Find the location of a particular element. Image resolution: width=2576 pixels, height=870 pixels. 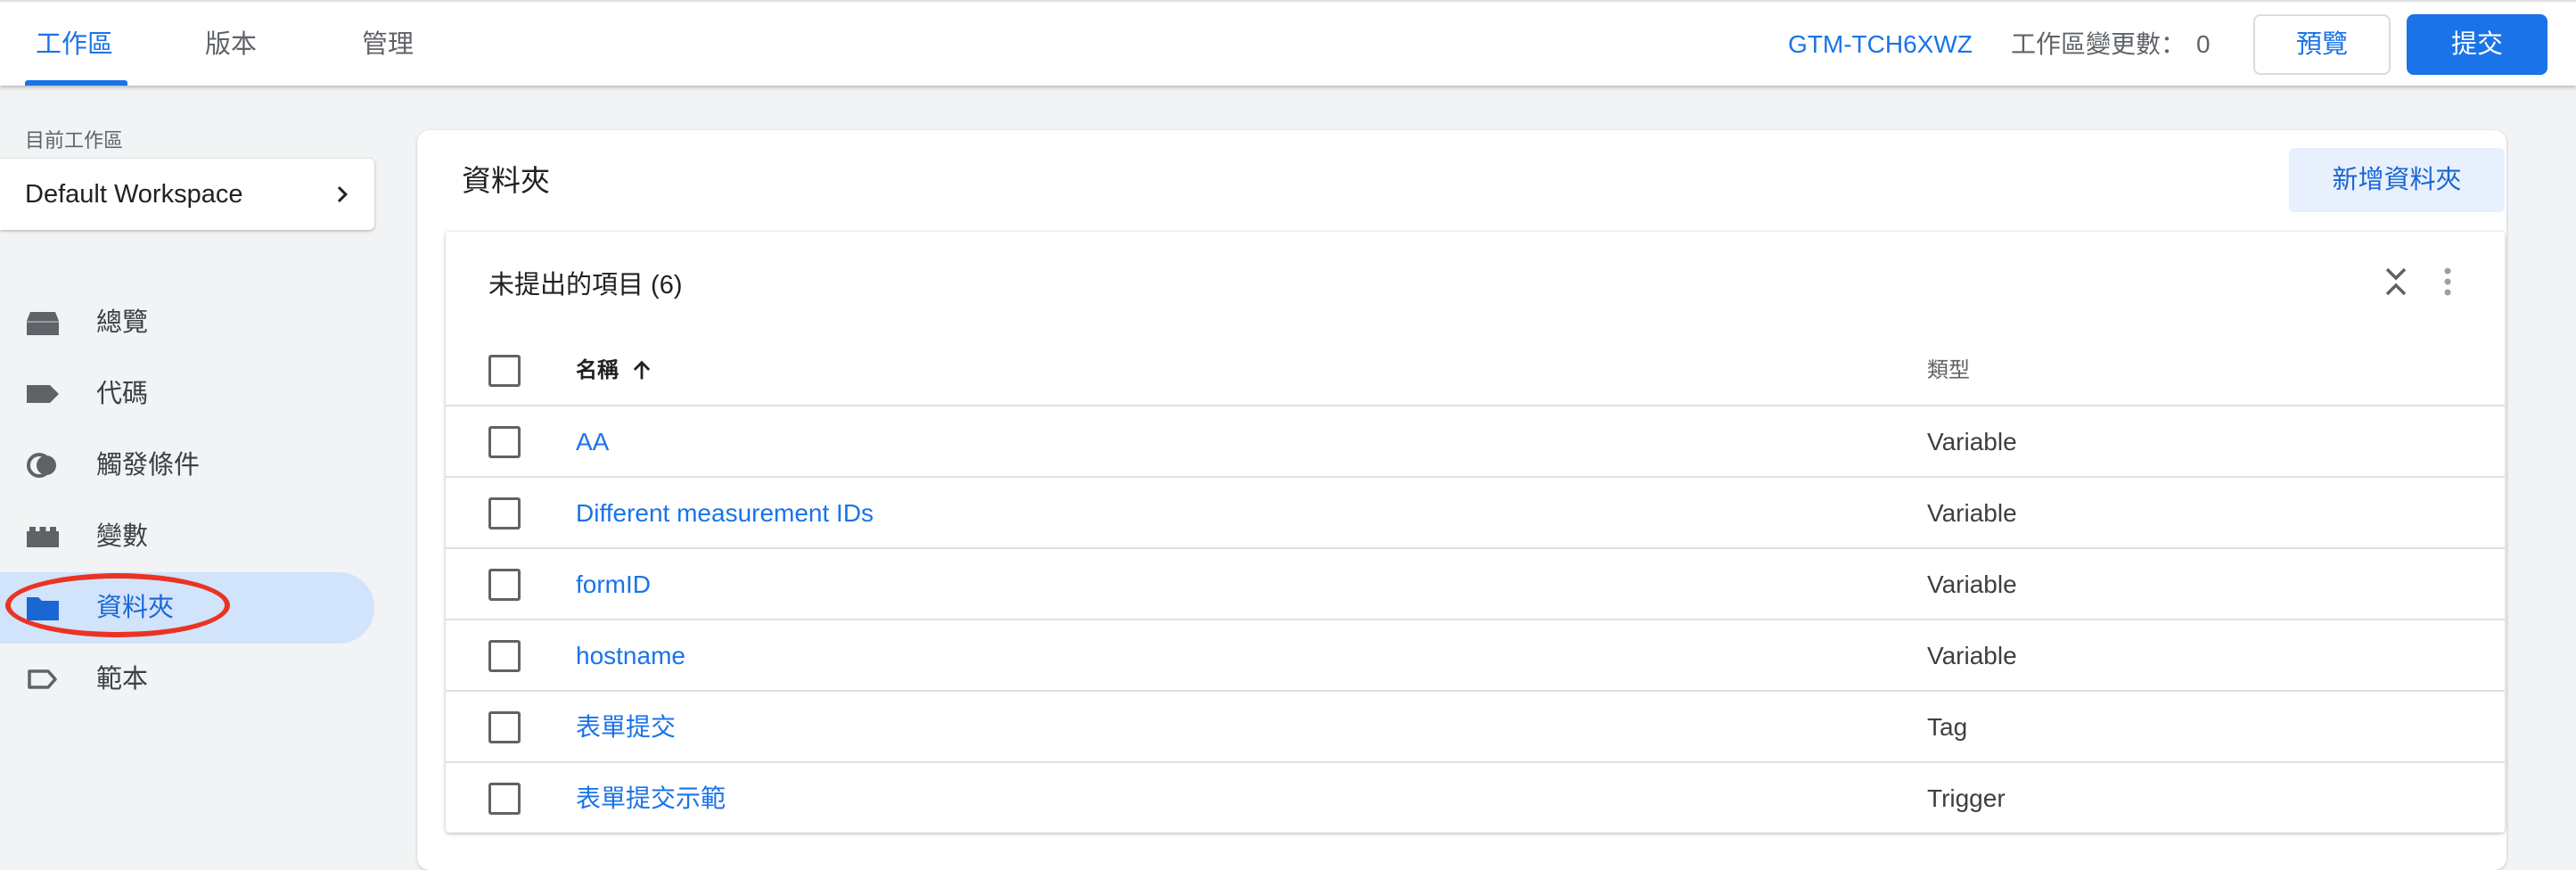

item-name-link: 表單提交示範 is located at coordinates (651, 798).